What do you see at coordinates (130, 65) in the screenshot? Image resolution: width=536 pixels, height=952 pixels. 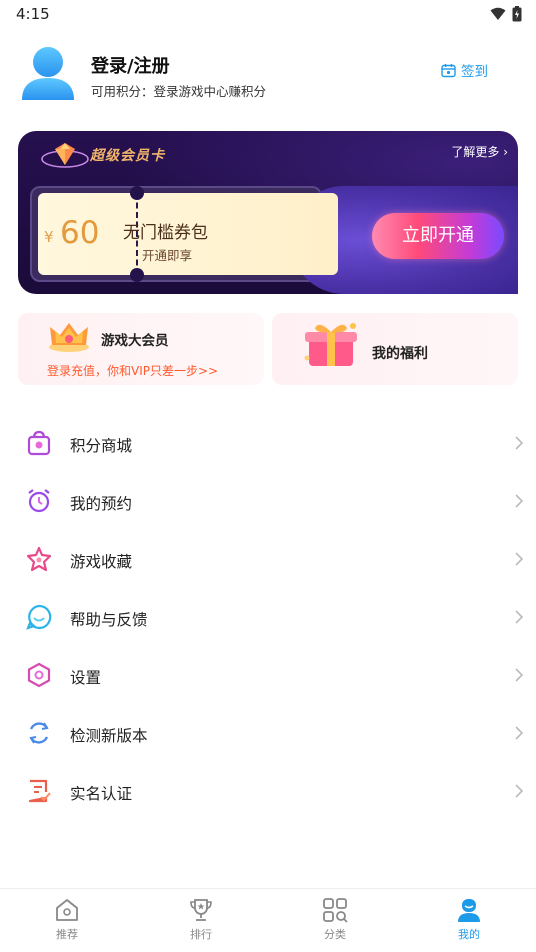 I see `login-register-link: 登录/注册` at bounding box center [130, 65].